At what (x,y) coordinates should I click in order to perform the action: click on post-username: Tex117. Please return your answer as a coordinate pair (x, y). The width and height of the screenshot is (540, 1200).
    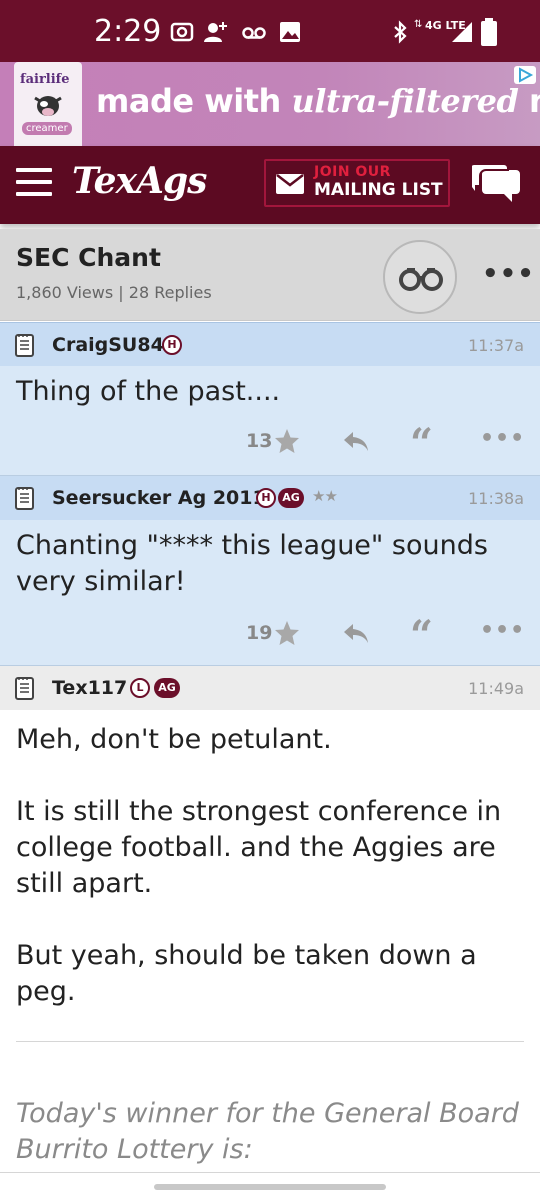
    Looking at the image, I should click on (89, 688).